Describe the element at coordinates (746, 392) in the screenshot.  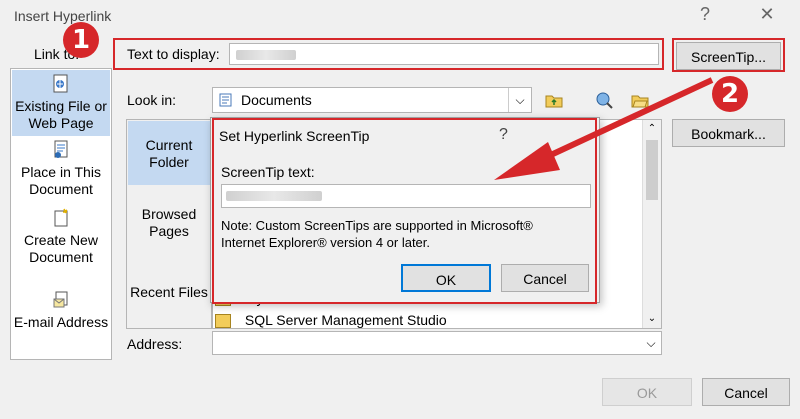
I see `cancel-button: Cancel` at that location.